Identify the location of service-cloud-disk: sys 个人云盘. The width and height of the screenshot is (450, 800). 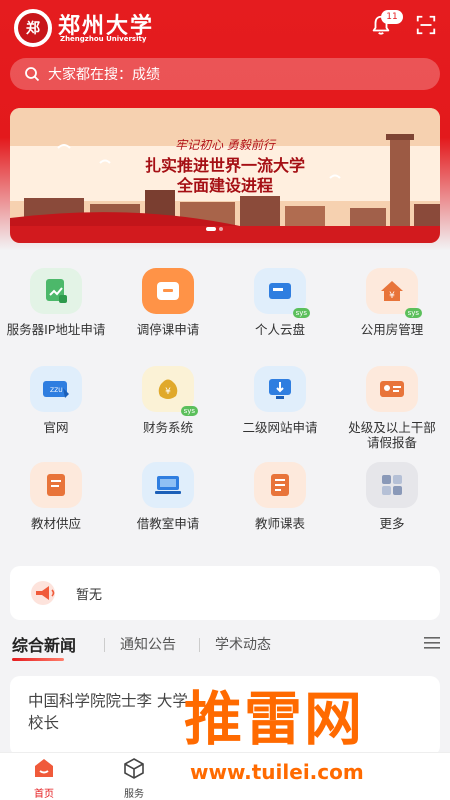
(280, 302).